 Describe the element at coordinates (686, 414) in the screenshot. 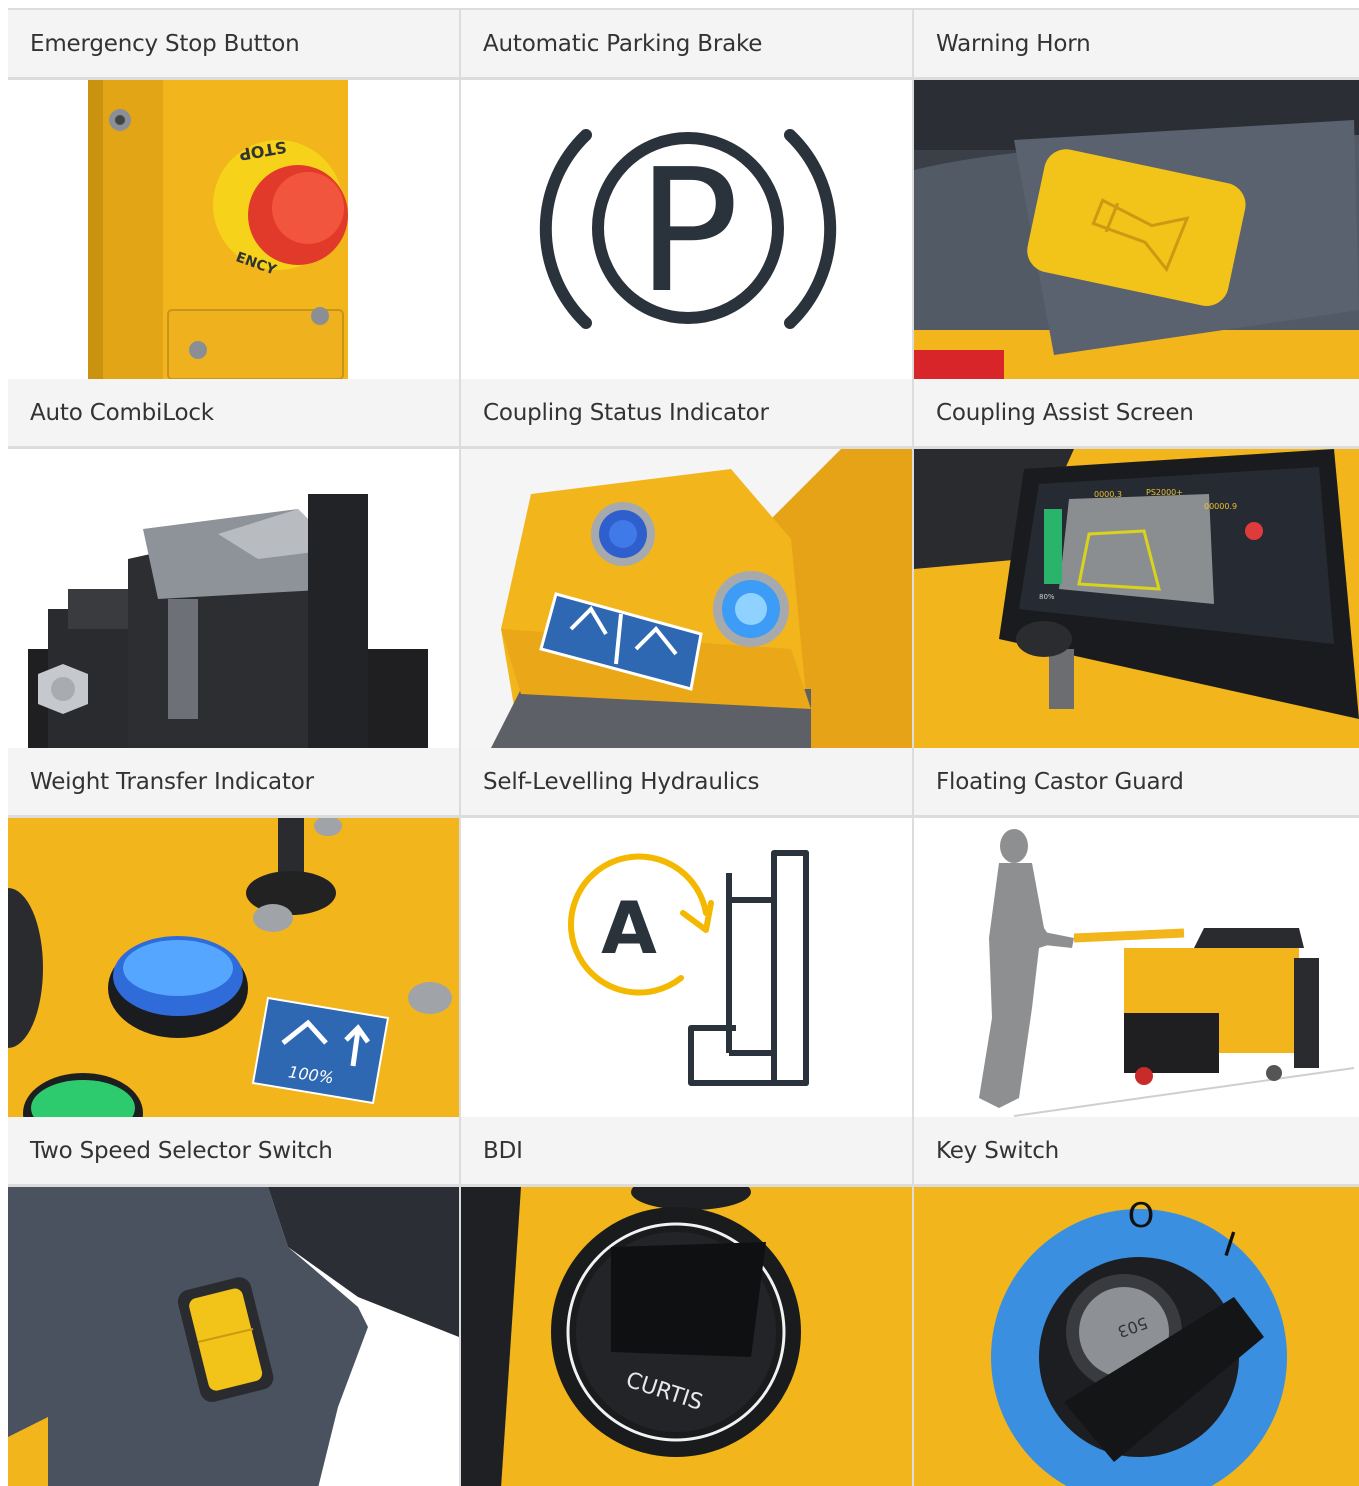

I see `label-coupling-status-indicator: Coupling Status Indicator` at that location.